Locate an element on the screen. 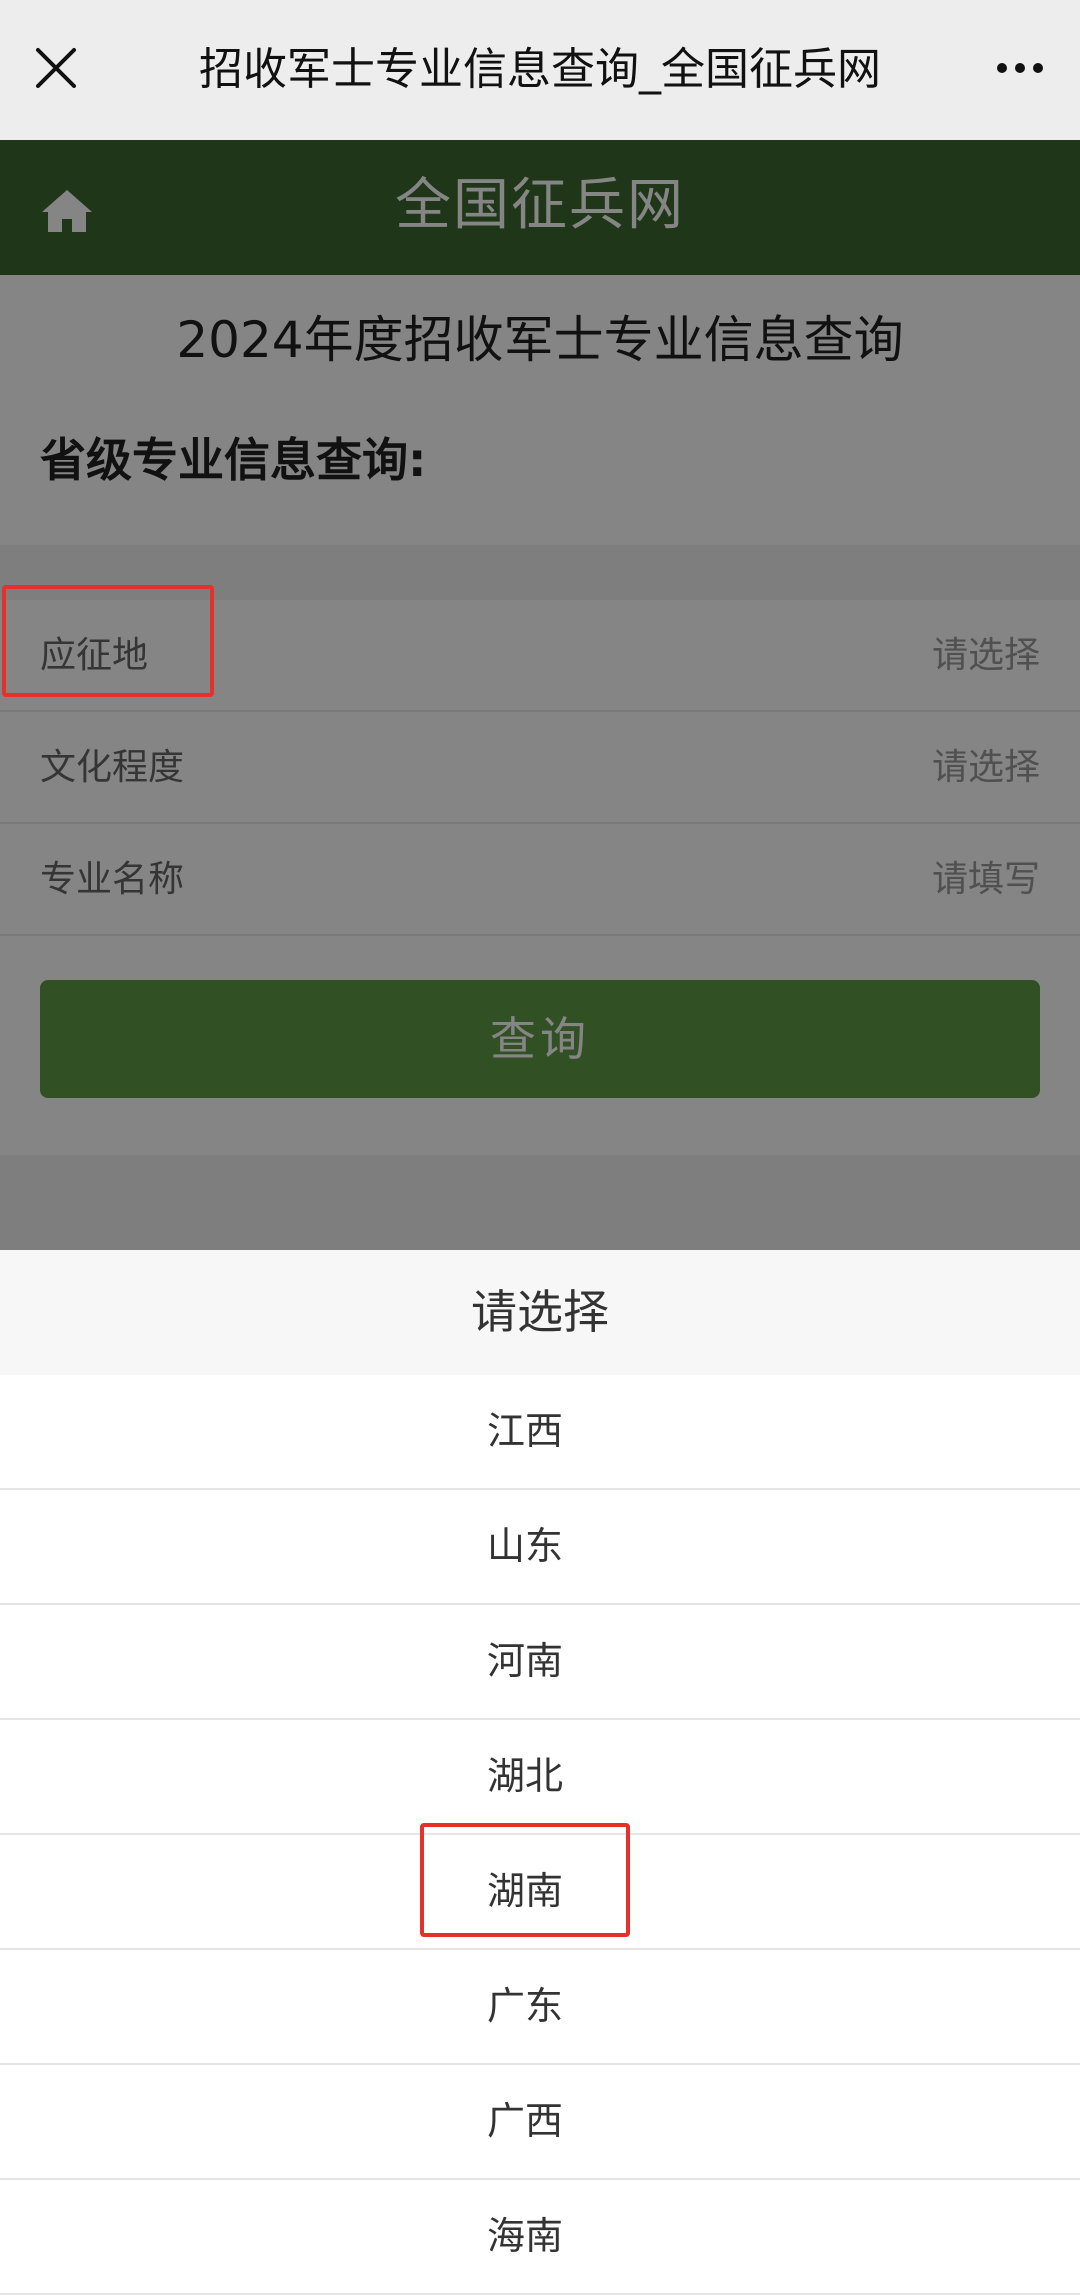 The height and width of the screenshot is (2295, 1080). picker-option: 广东 is located at coordinates (540, 2007).